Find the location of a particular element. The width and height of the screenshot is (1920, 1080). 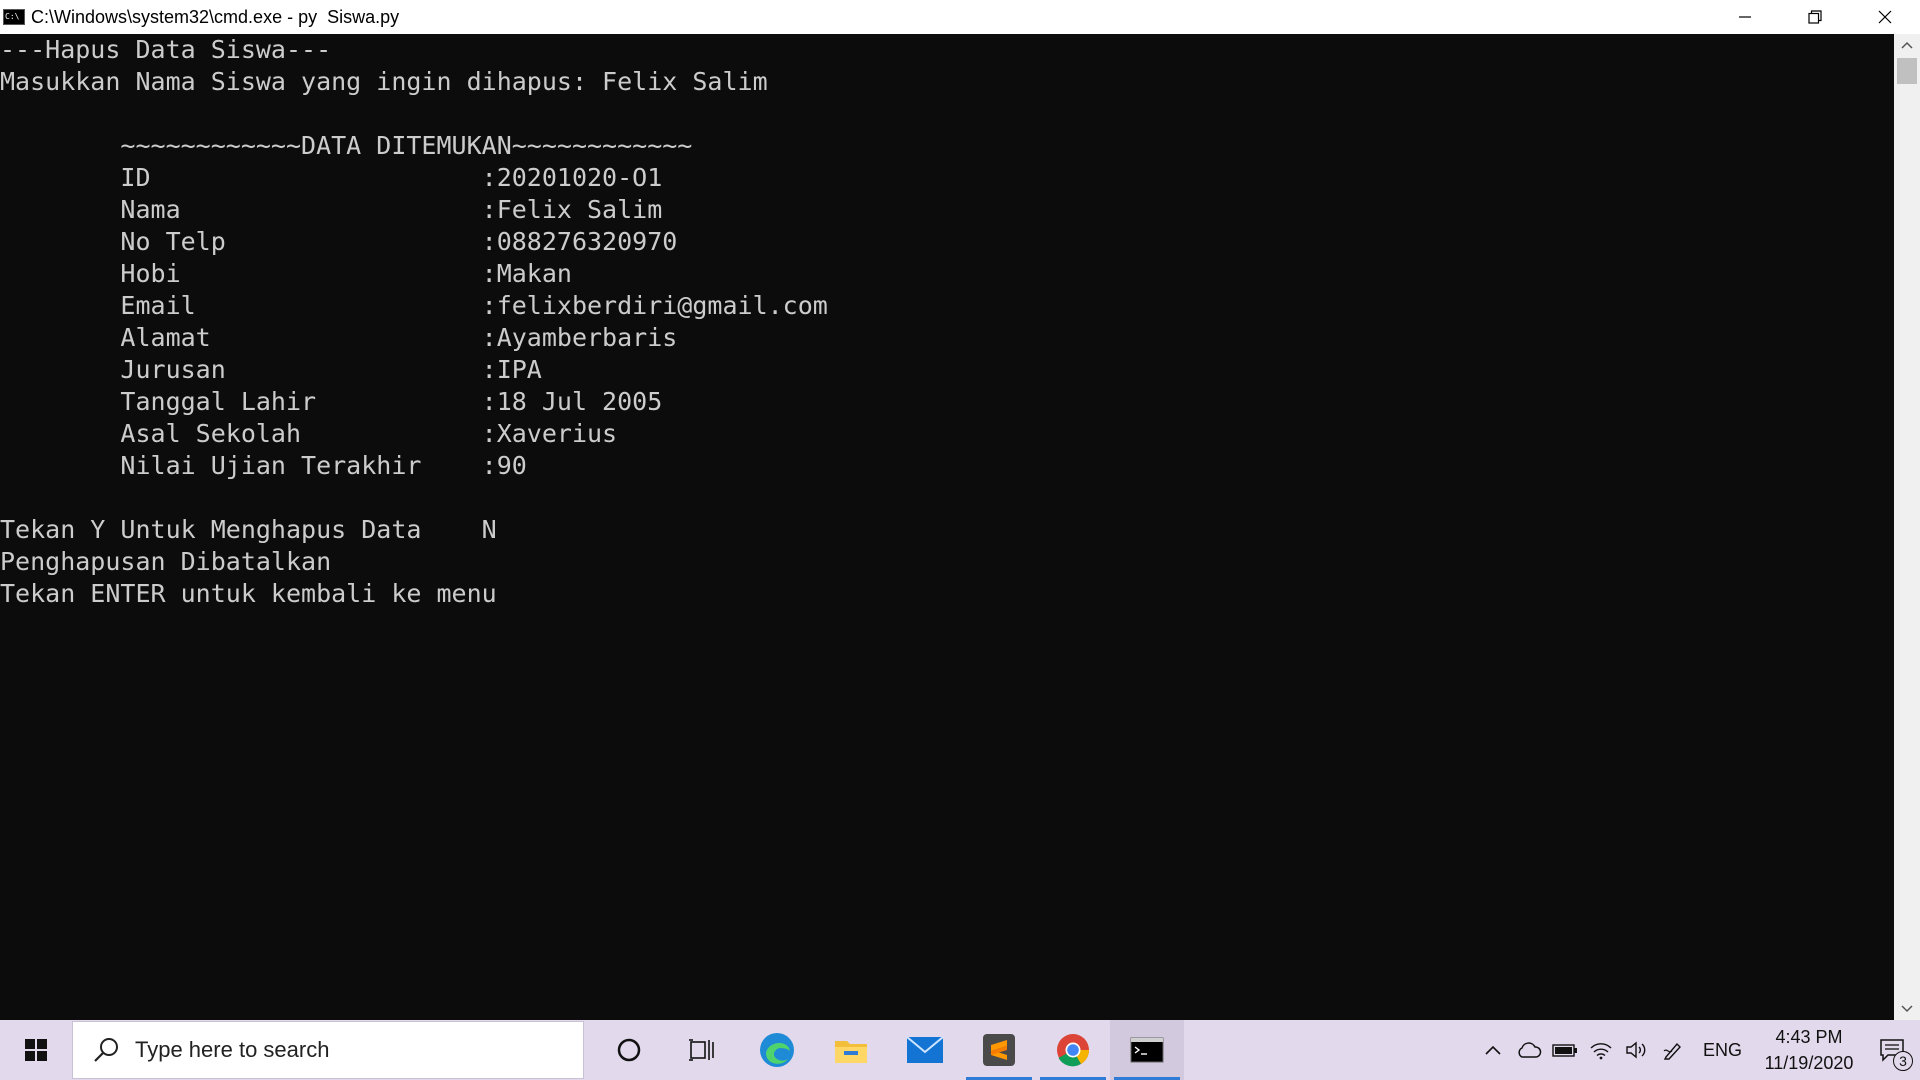

chevron-down-icon is located at coordinates (1907, 1009).